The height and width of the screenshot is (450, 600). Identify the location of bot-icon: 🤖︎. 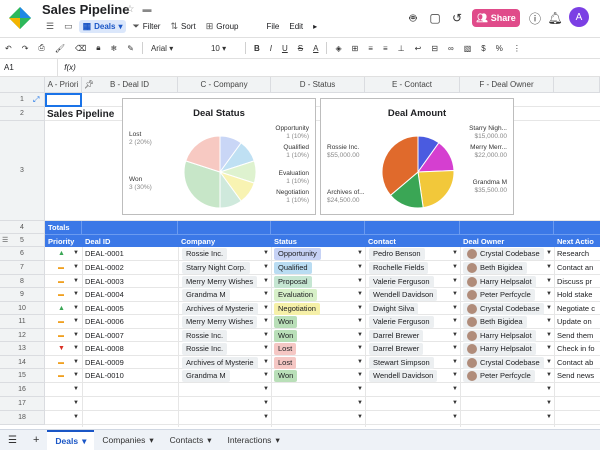
(413, 18).